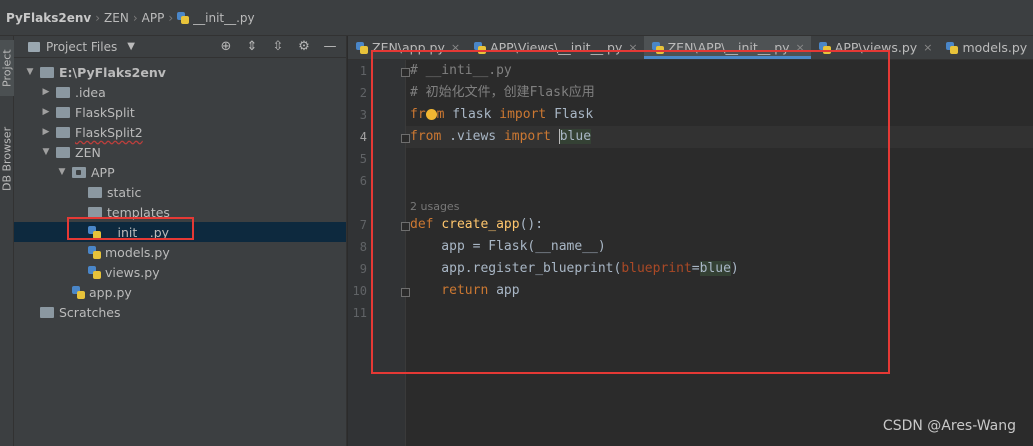 The image size is (1033, 446). Describe the element at coordinates (516, 18) in the screenshot. I see `breadcrumb: PyFlaks2env › ZEN › APP › __init__.py` at that location.